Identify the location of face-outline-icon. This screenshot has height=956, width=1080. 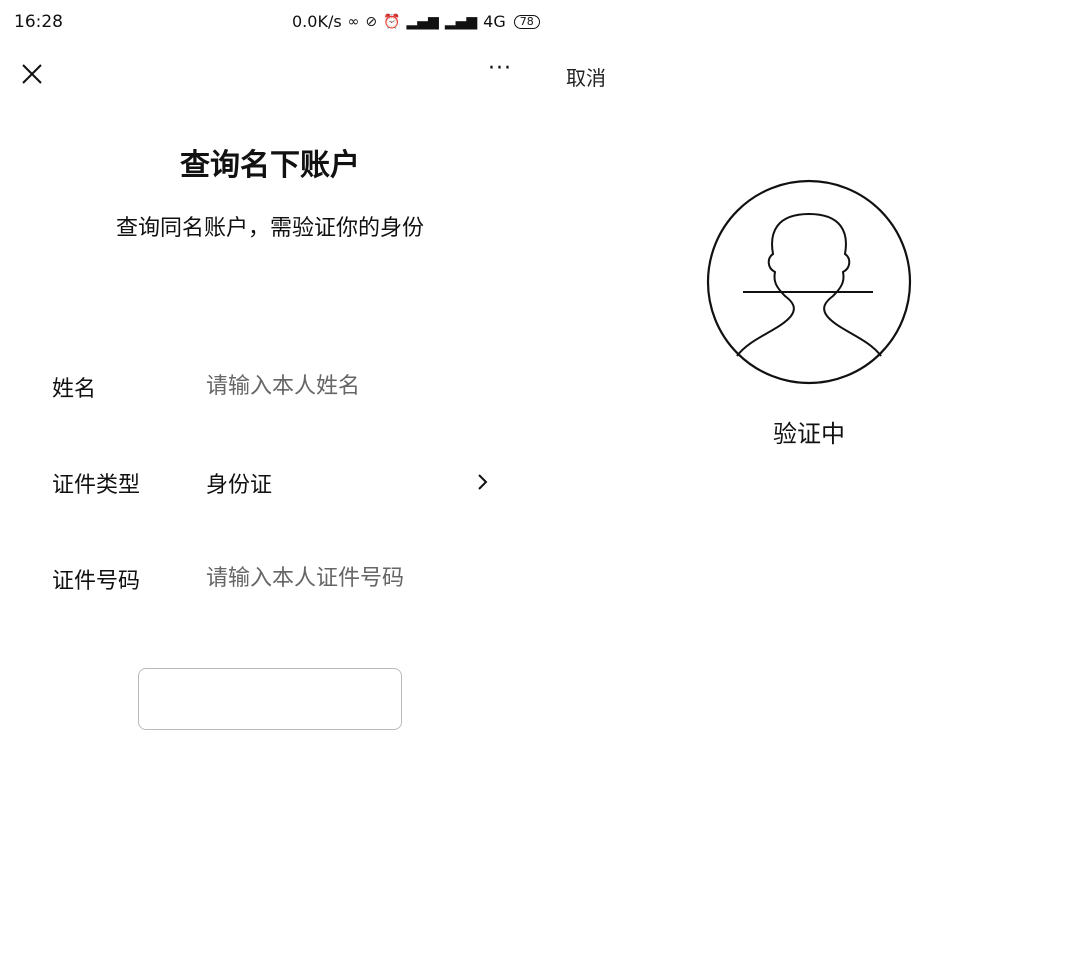
(809, 282).